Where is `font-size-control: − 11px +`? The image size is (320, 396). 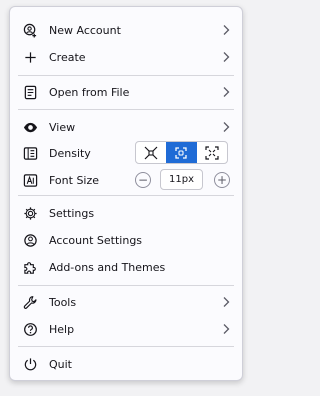
font-size-control: − 11px + is located at coordinates (182, 180).